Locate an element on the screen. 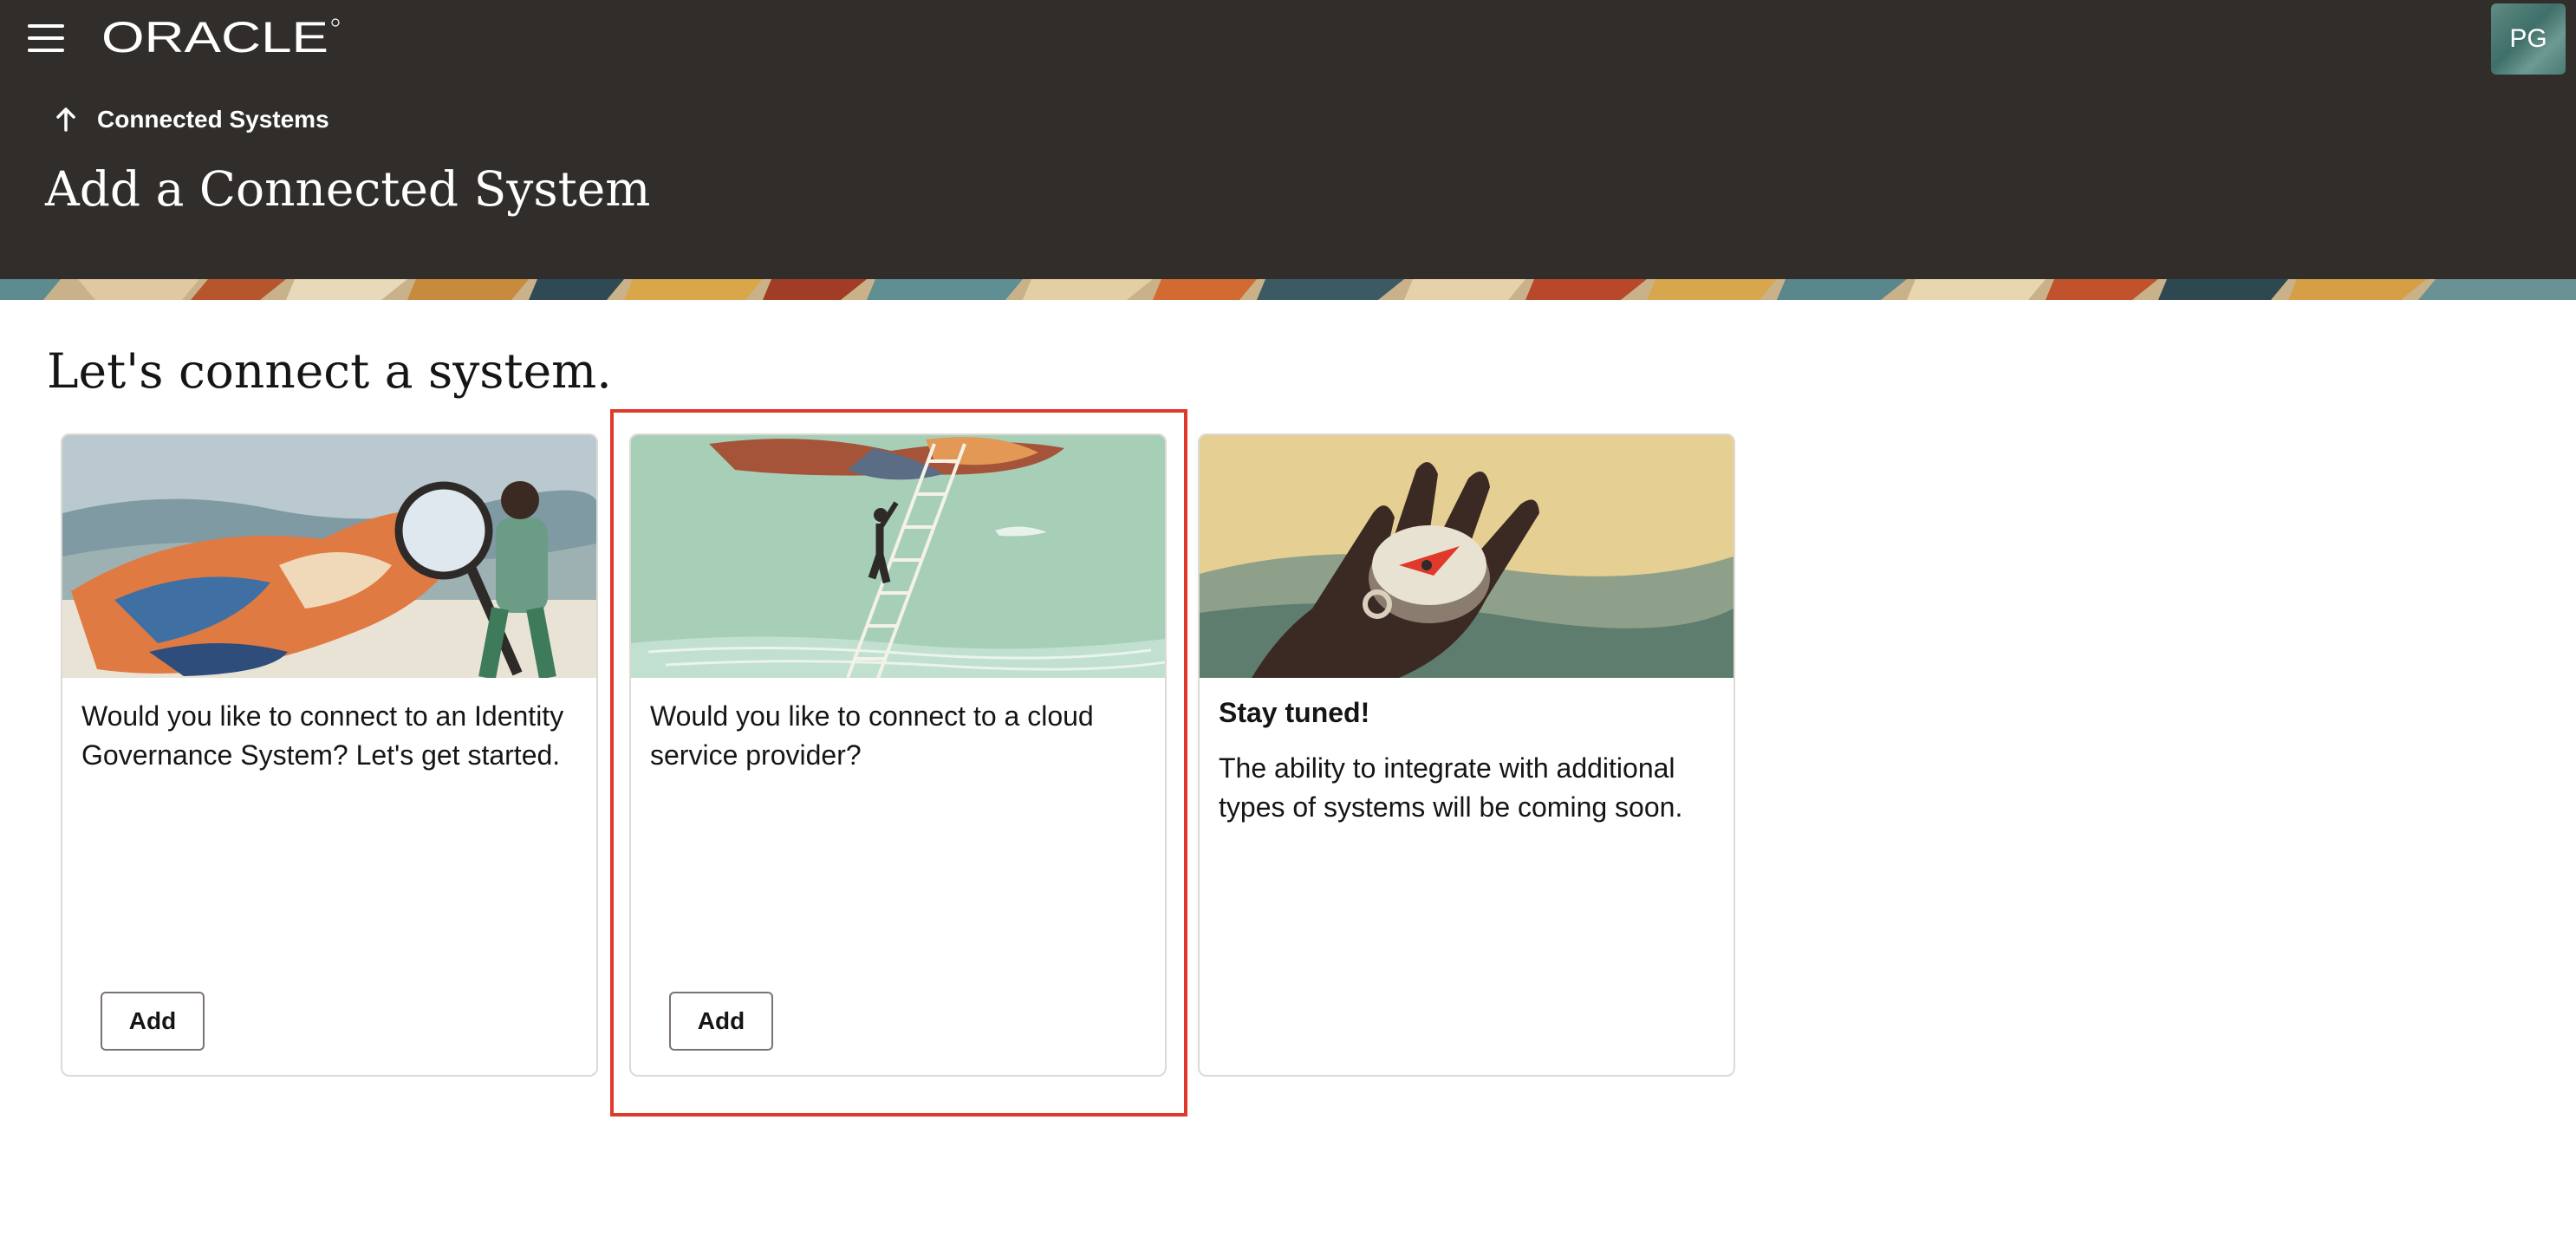 Image resolution: width=2576 pixels, height=1250 pixels. svg-text: ORACLE is located at coordinates (215, 36).